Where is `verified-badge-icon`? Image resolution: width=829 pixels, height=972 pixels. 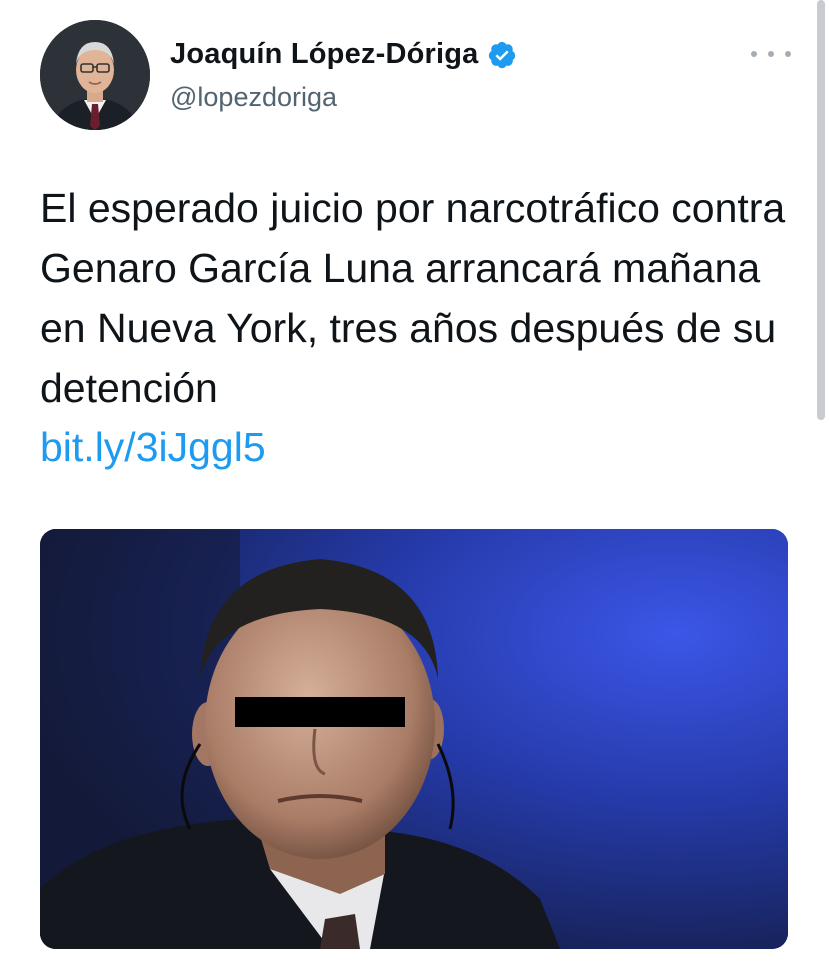 verified-badge-icon is located at coordinates (501, 54).